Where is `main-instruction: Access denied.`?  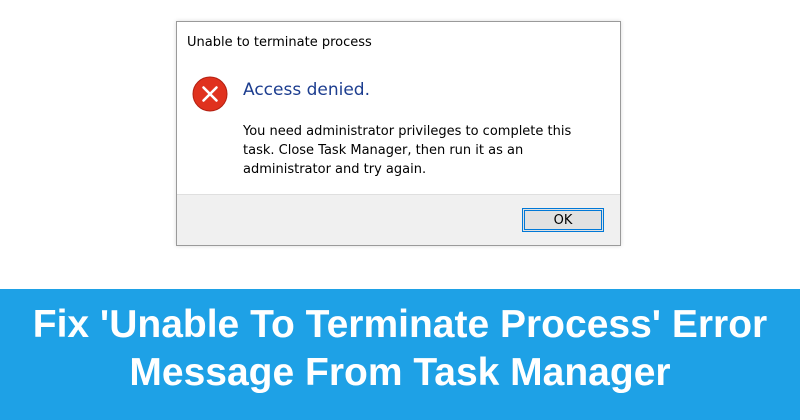 main-instruction: Access denied. is located at coordinates (307, 90).